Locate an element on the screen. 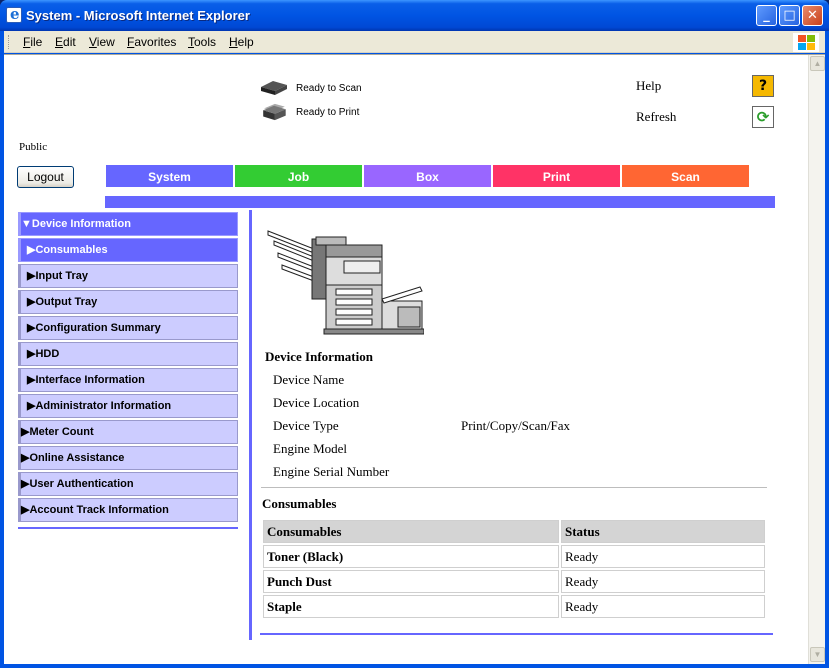  engine-serial-label: Engine Serial Number is located at coordinates (331, 471).